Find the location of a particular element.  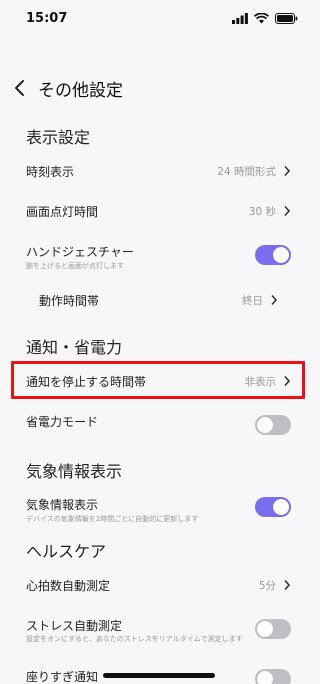

row-weather-display: 気象情報表示 デバイスの気象情報を2時間ごとに自動的に更新します is located at coordinates (158, 516).